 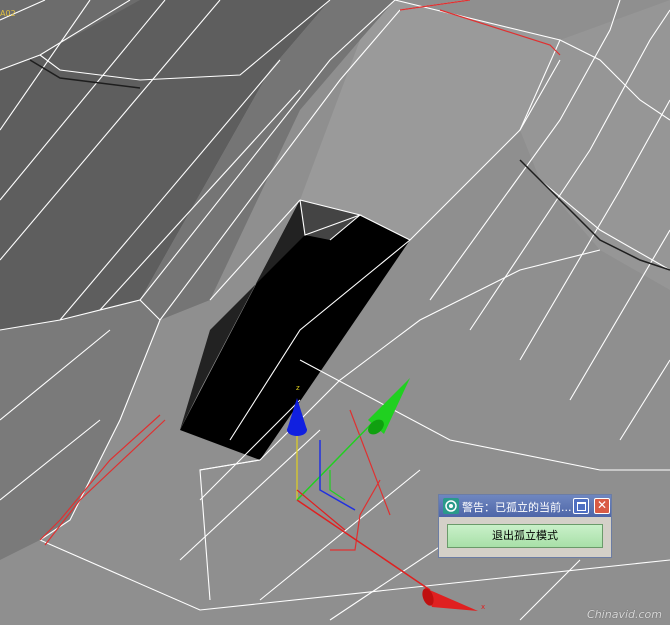 I want to click on close-icon: ✕, so click(x=602, y=506).